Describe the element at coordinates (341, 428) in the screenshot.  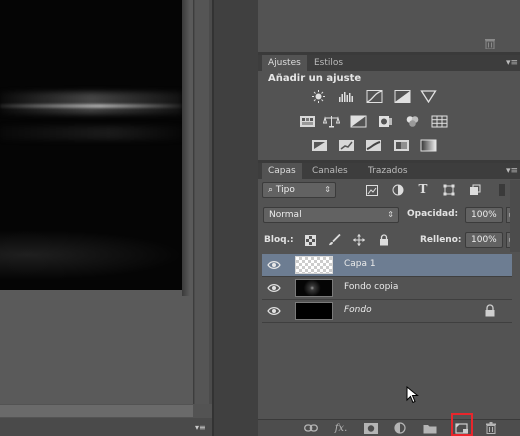
I see `fx-icon: fx.` at that location.